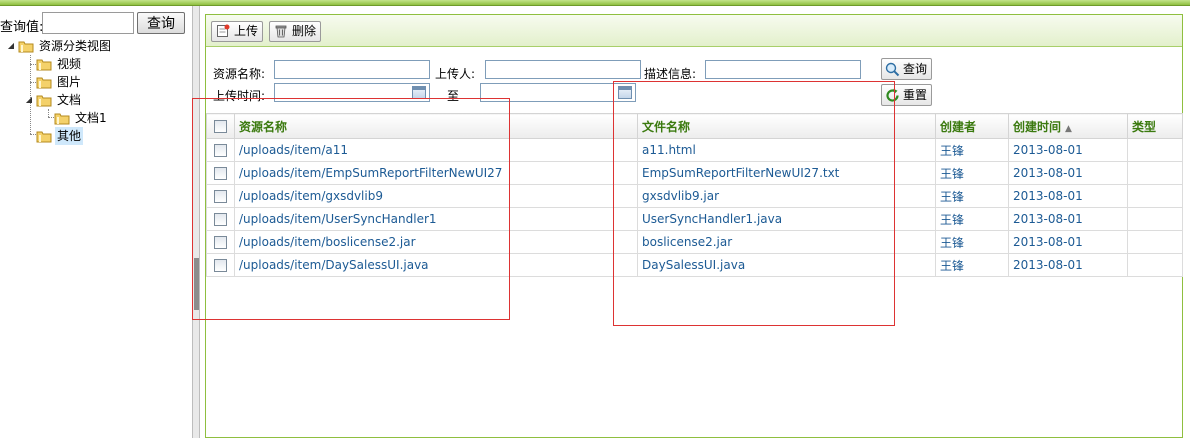 This screenshot has height=438, width=1190. What do you see at coordinates (161, 23) in the screenshot?
I see `search-button: 查询` at bounding box center [161, 23].